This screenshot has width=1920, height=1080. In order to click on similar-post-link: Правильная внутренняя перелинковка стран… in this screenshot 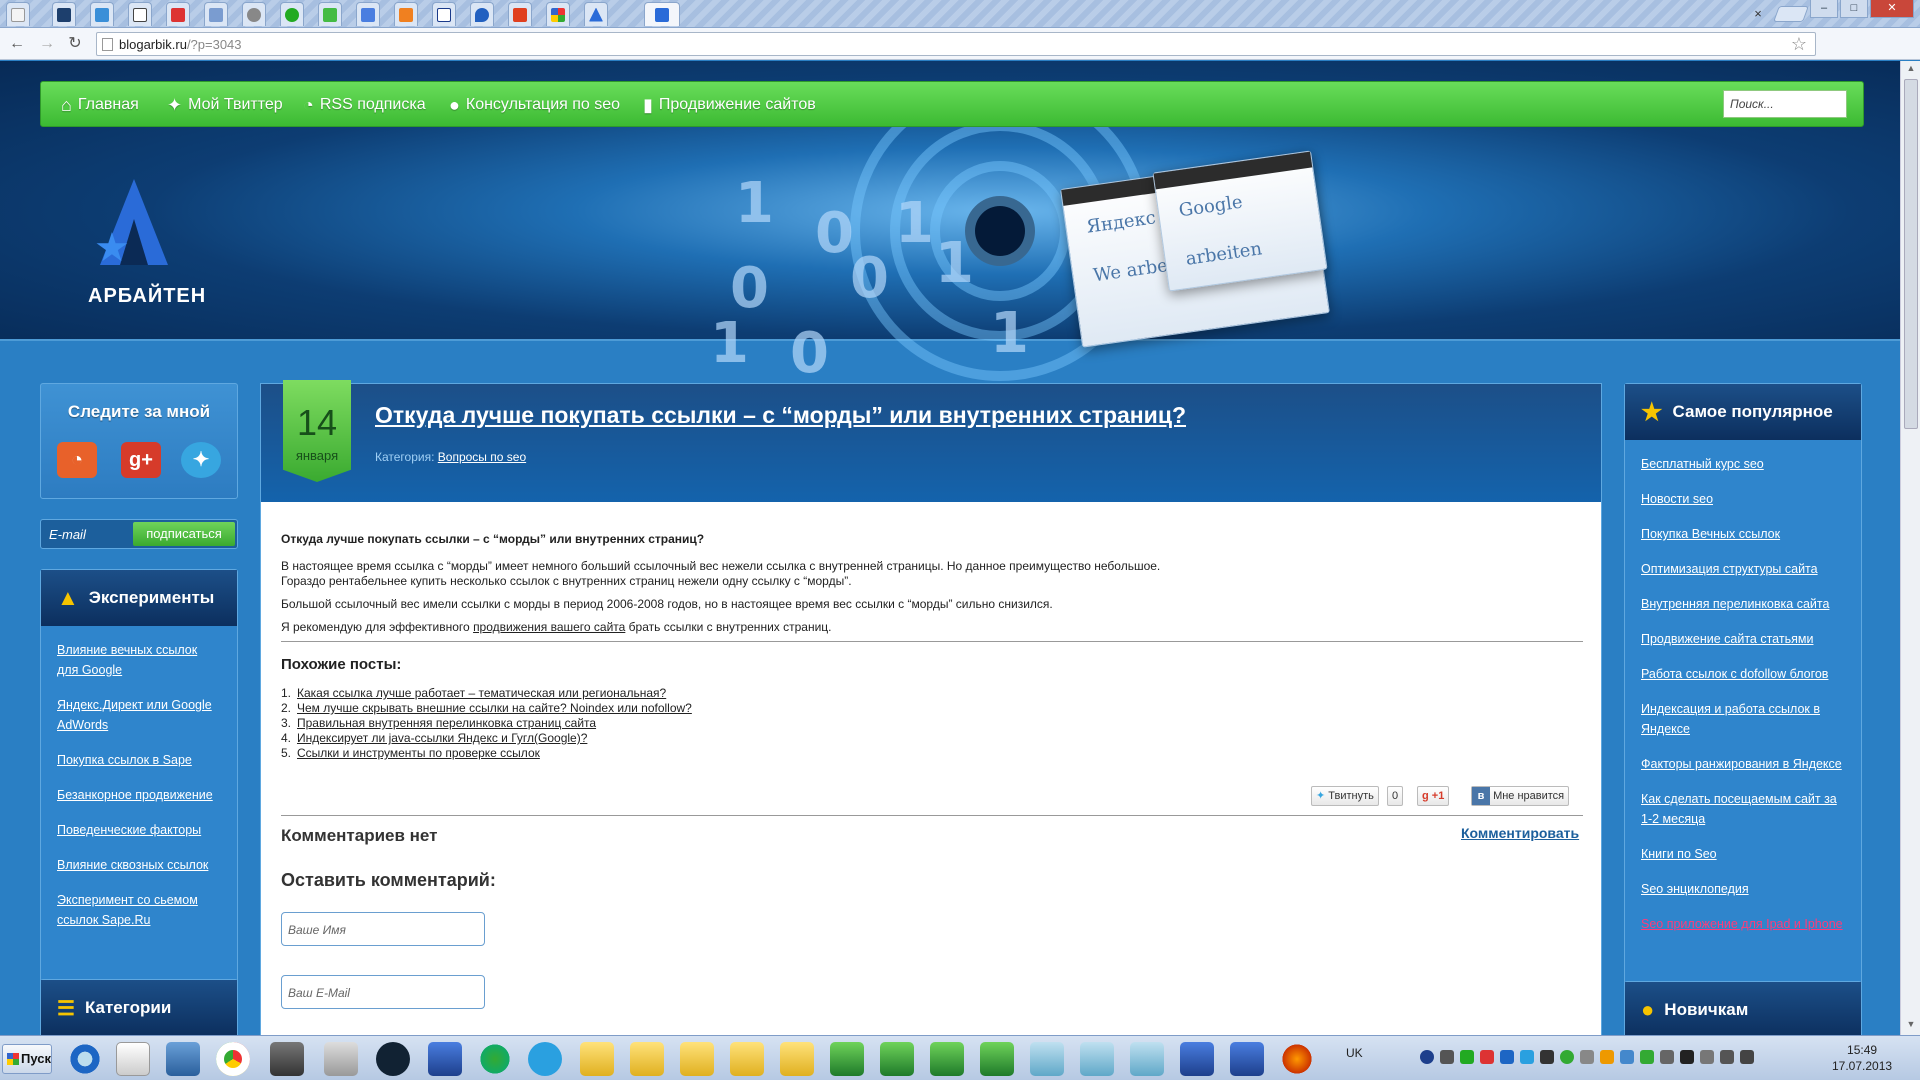, I will do `click(446, 723)`.